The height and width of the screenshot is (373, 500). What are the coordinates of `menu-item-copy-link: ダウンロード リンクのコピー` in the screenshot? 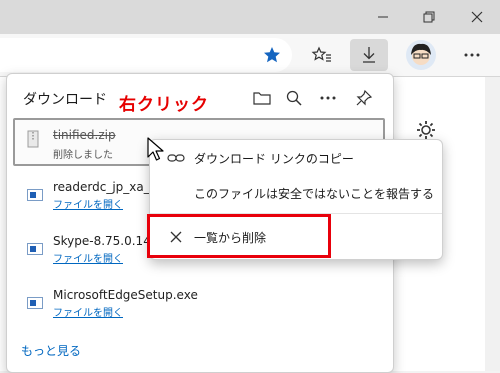 It's located at (296, 158).